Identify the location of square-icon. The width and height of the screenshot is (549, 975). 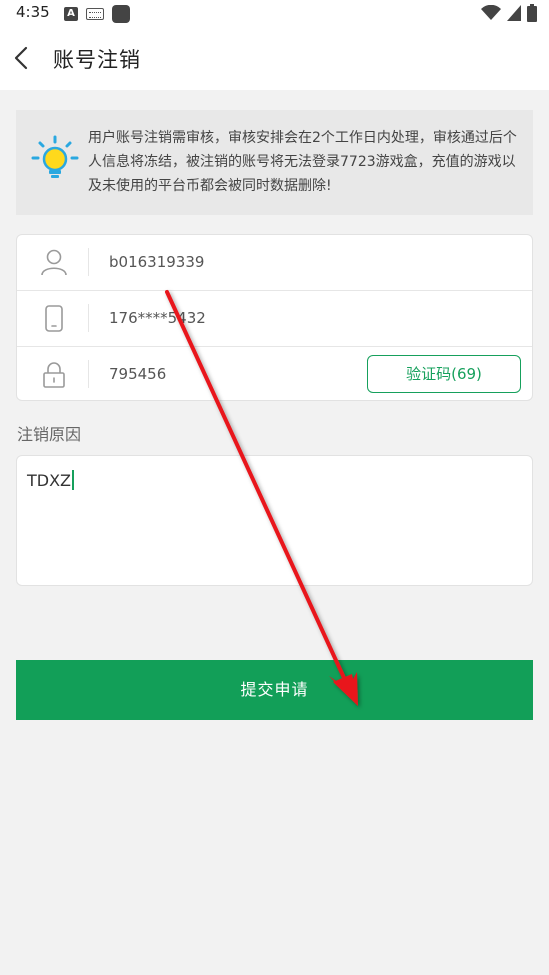
(121, 14).